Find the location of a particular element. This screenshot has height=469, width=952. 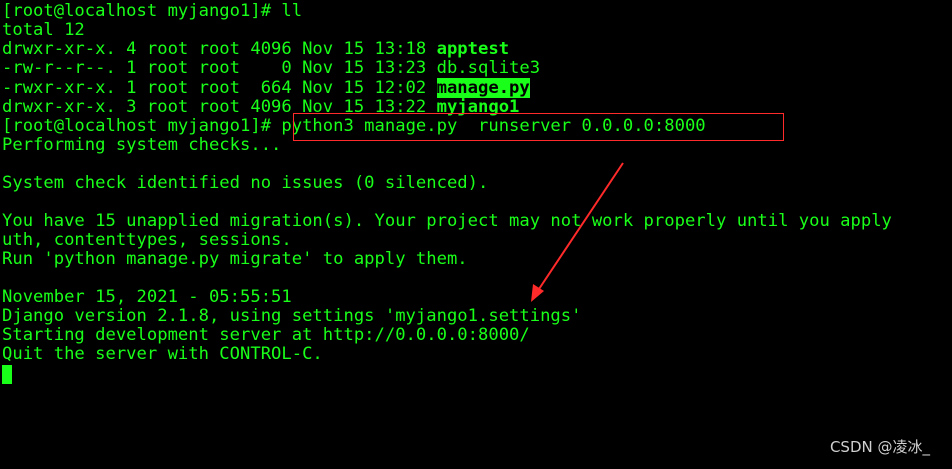

terminal-cursor is located at coordinates (7, 374).